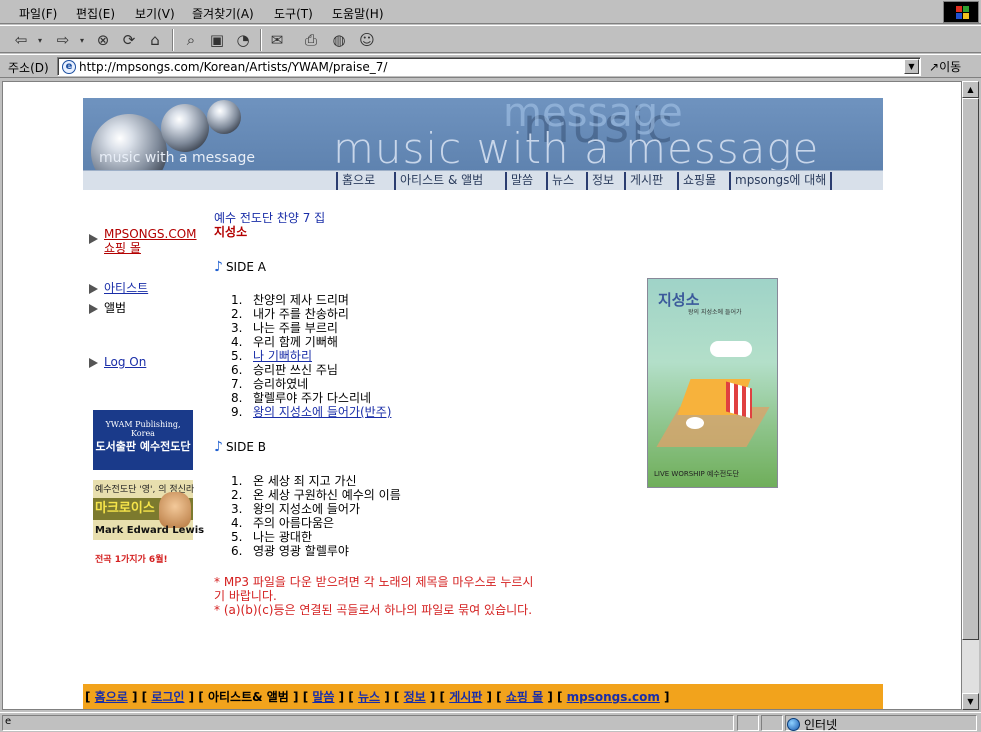  What do you see at coordinates (231, 232) in the screenshot?
I see `album-title: 지성소` at bounding box center [231, 232].